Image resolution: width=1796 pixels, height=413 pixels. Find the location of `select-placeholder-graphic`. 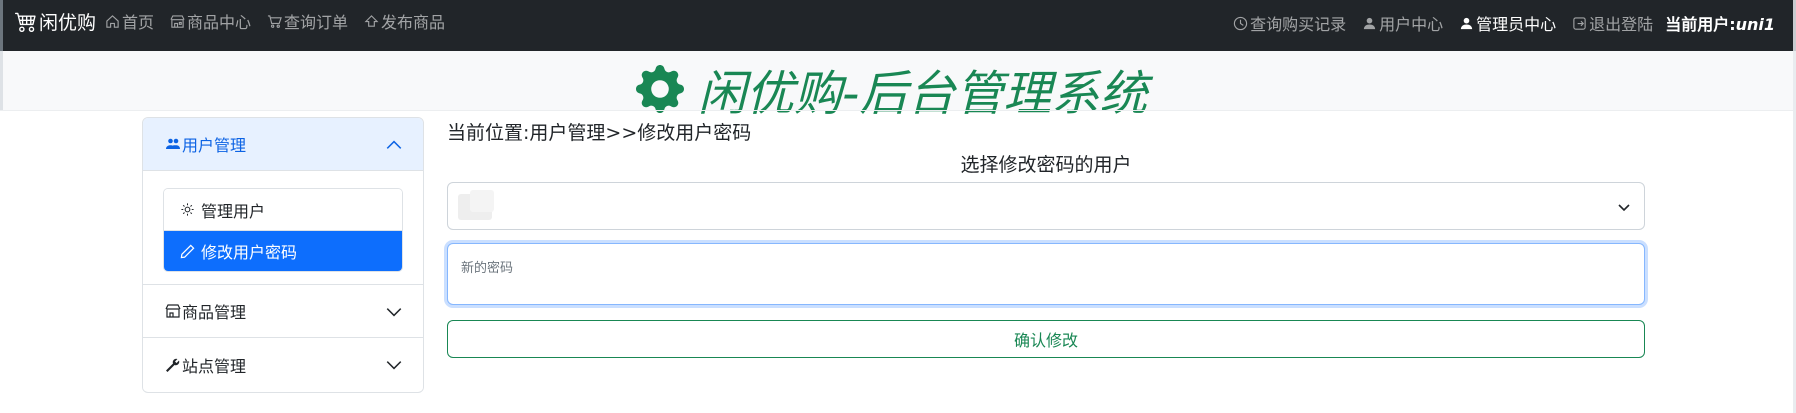

select-placeholder-graphic is located at coordinates (476, 205).